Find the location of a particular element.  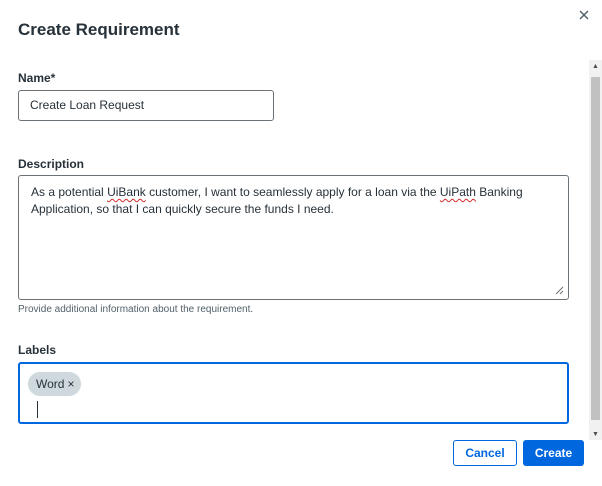

vertical-scrollbar: ▲ ▼ is located at coordinates (595, 250).